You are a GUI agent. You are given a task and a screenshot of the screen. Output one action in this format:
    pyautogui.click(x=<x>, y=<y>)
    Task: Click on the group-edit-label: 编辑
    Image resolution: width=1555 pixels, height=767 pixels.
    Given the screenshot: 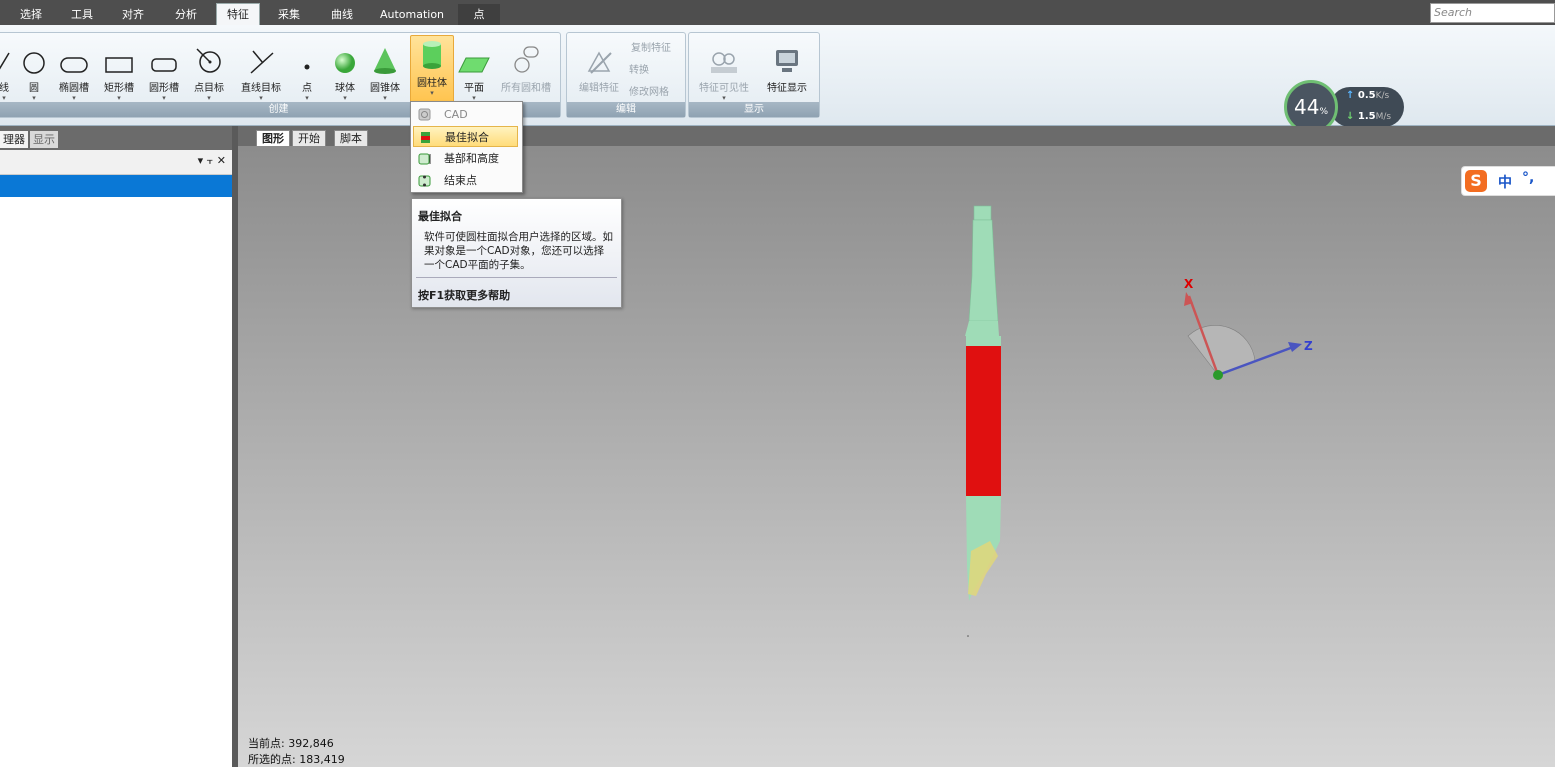 What is the action you would take?
    pyautogui.click(x=626, y=109)
    